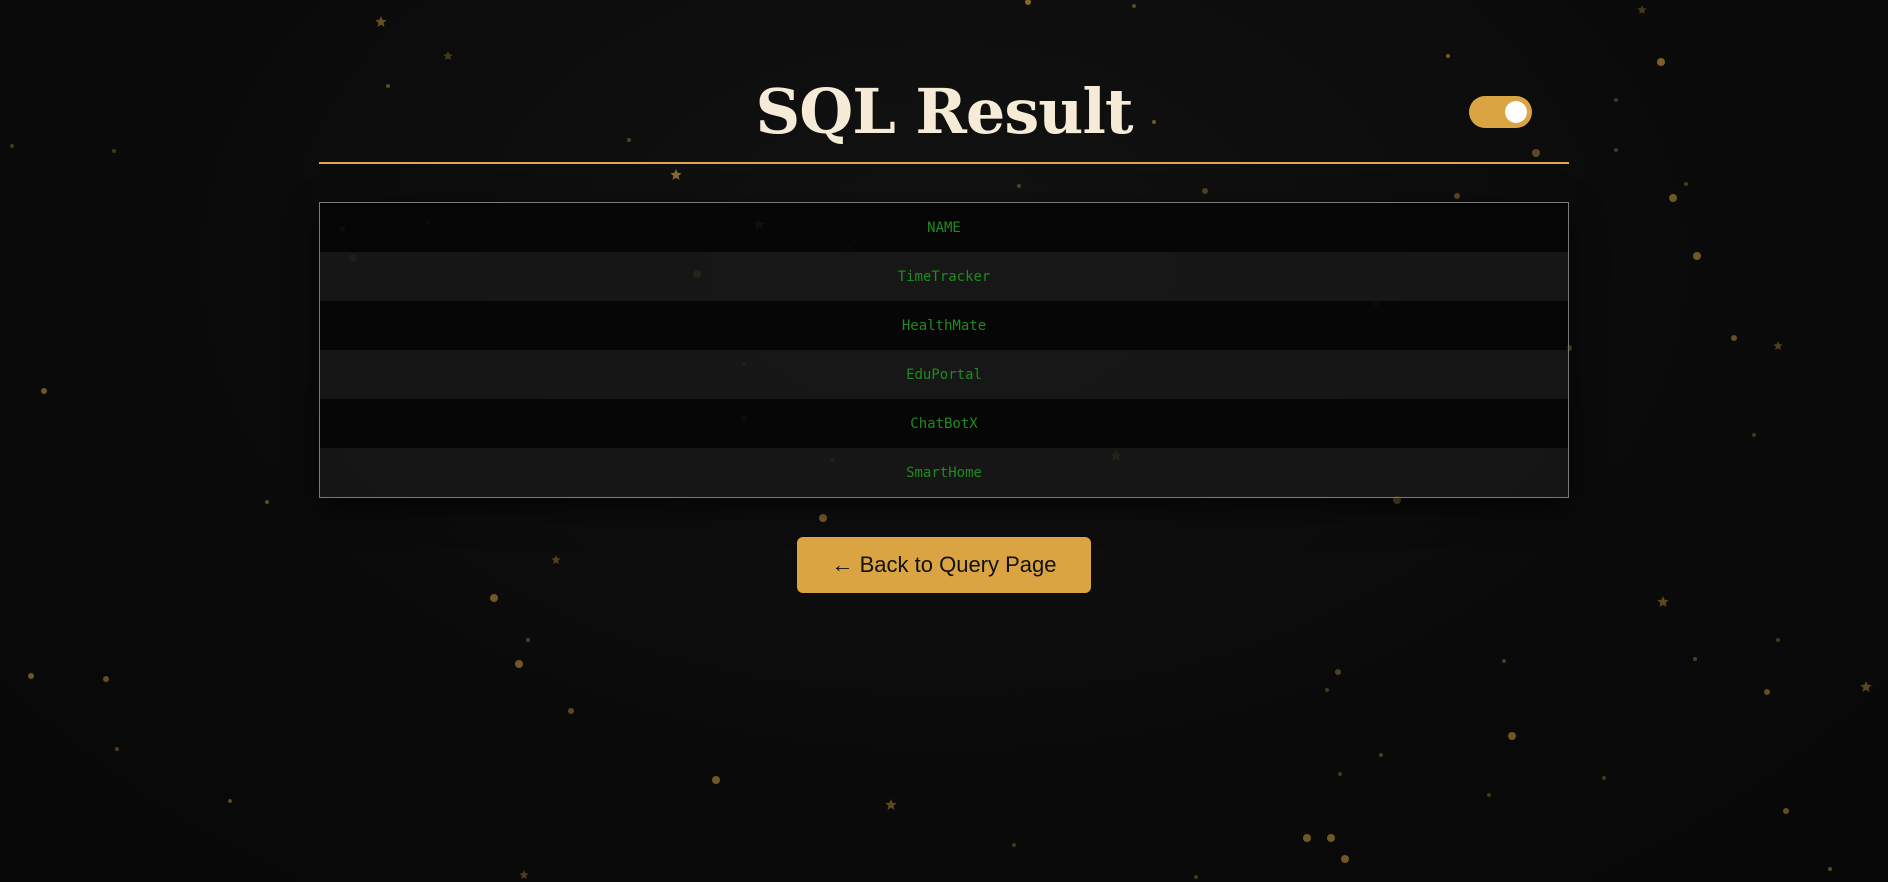 The height and width of the screenshot is (882, 1888). I want to click on table-header-row: NAME, so click(944, 227).